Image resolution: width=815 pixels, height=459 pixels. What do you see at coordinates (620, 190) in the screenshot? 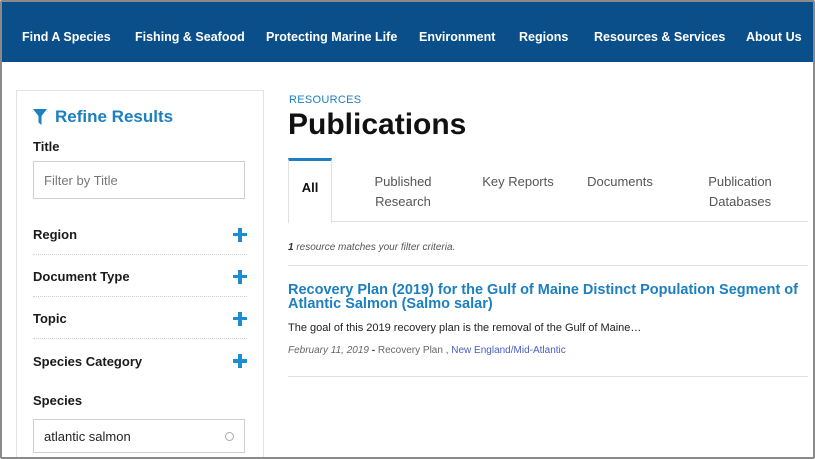
I see `tab-documents: Documents` at bounding box center [620, 190].